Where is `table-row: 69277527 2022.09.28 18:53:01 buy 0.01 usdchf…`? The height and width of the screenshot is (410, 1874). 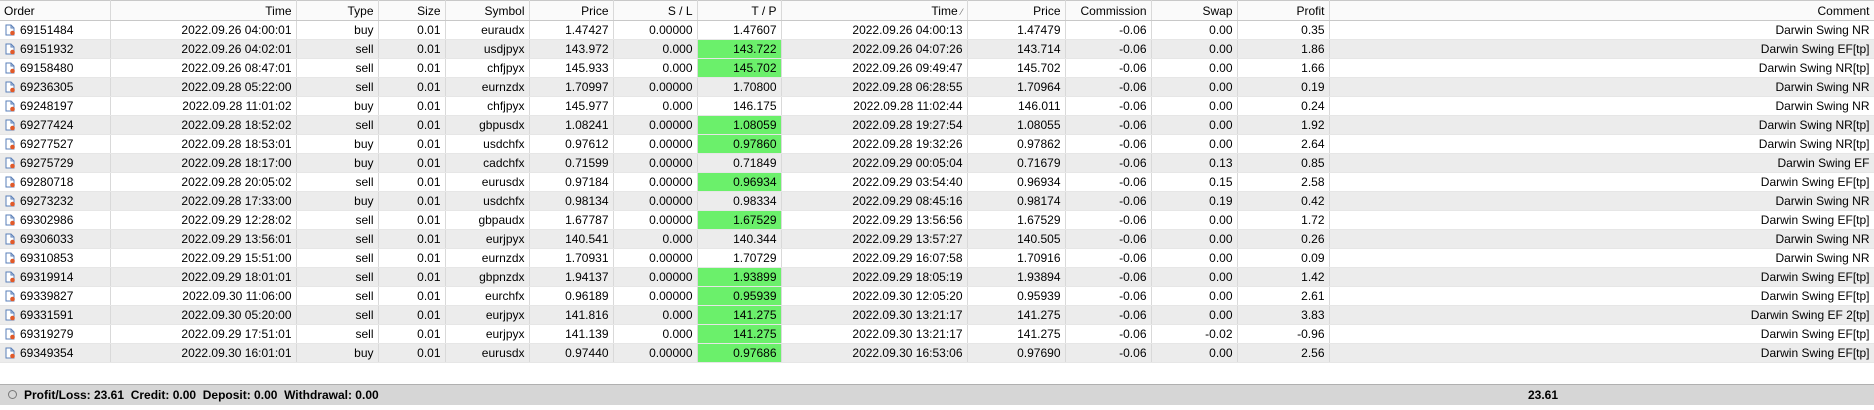
table-row: 69277527 2022.09.28 18:53:01 buy 0.01 usdchf… is located at coordinates (937, 144).